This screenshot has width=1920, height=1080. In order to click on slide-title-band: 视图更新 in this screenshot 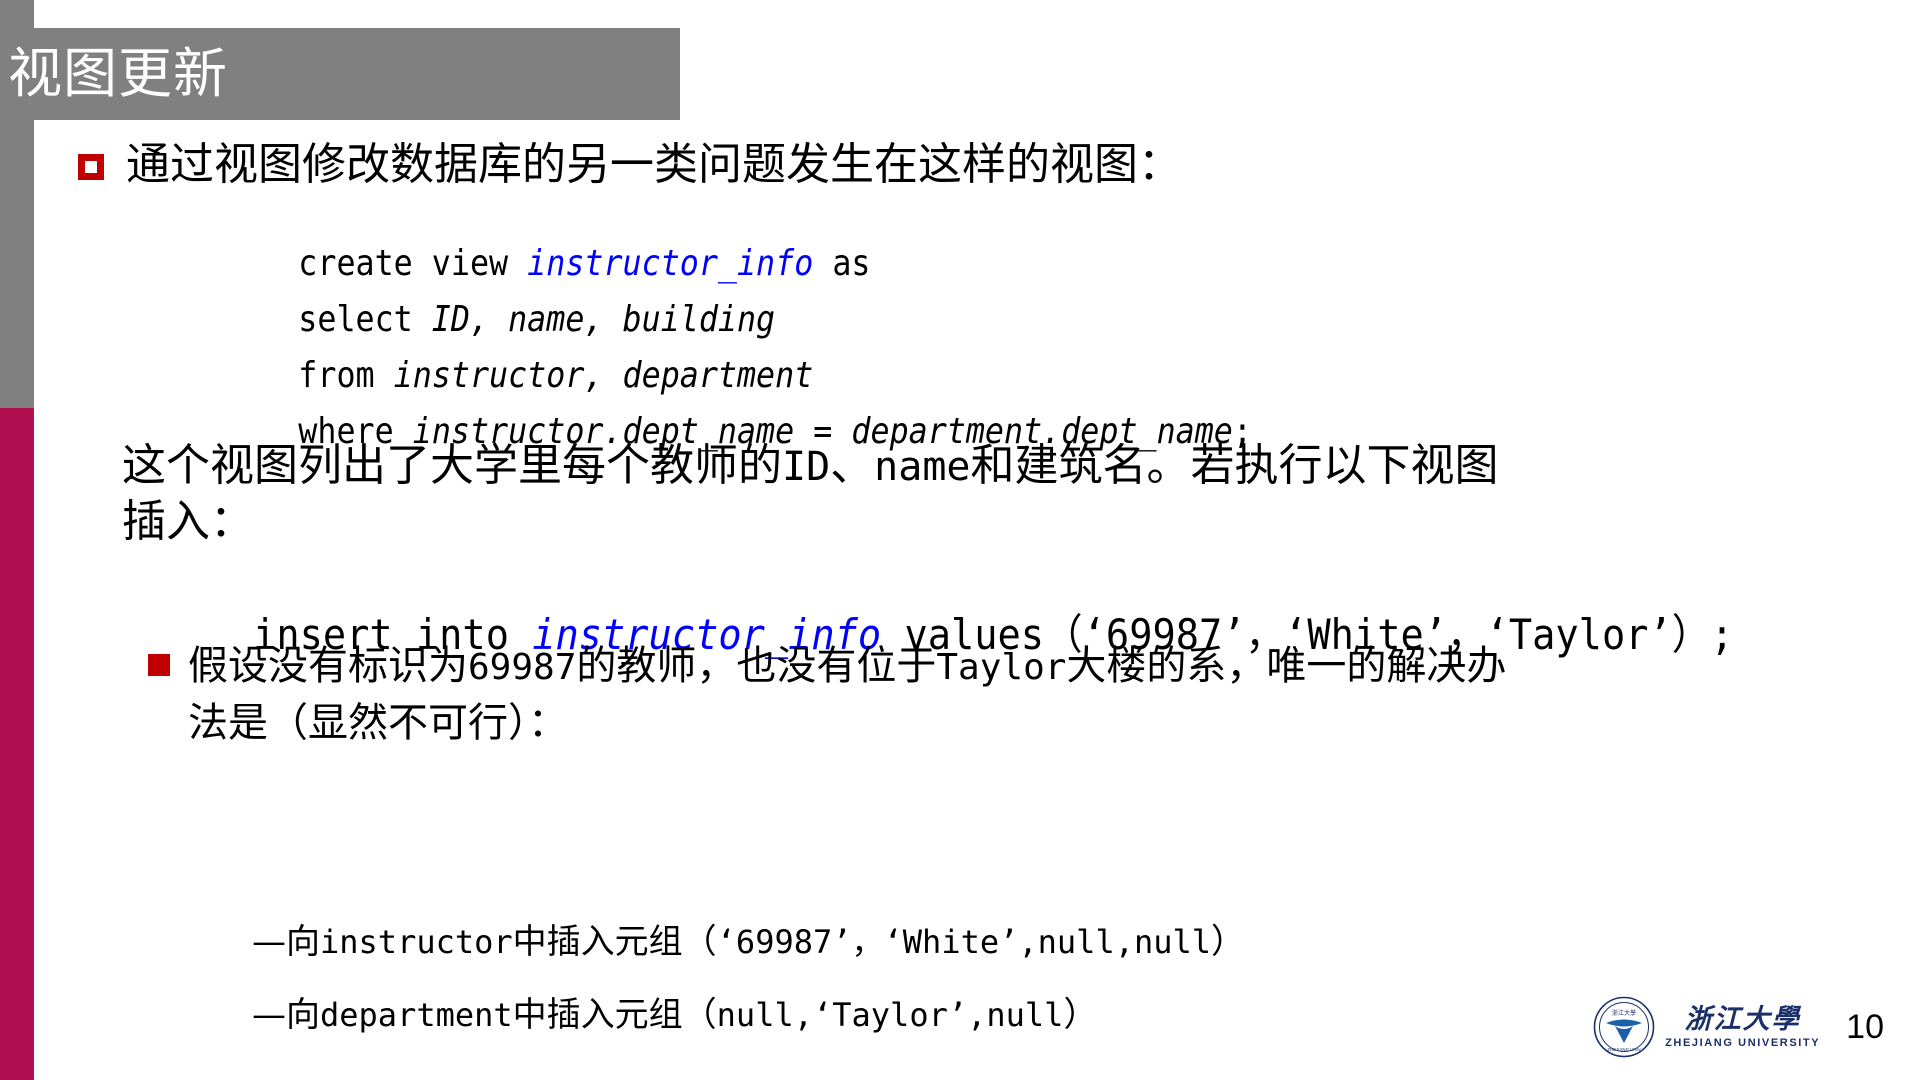, I will do `click(340, 74)`.